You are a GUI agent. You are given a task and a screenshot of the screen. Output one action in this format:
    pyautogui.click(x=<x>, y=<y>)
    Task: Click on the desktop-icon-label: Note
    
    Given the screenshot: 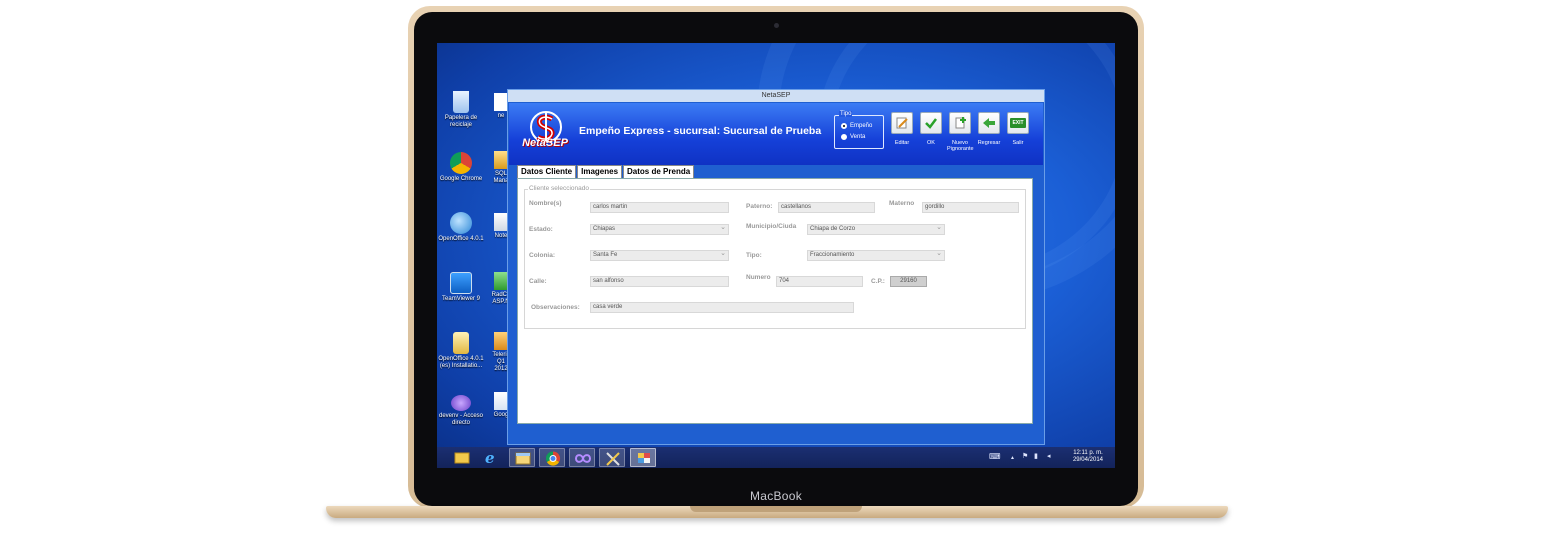 What is the action you would take?
    pyautogui.click(x=501, y=236)
    